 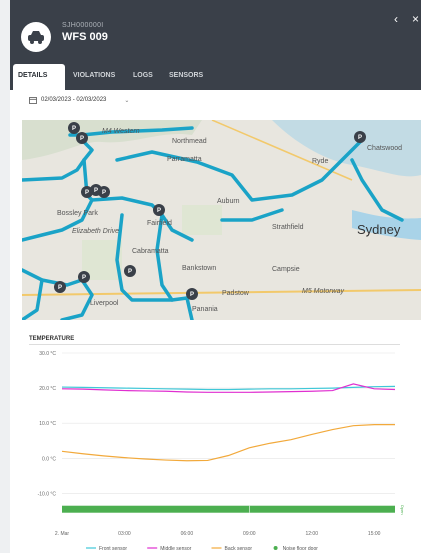 What do you see at coordinates (187, 534) in the screenshot?
I see `x-tick-label: 06:00` at bounding box center [187, 534].